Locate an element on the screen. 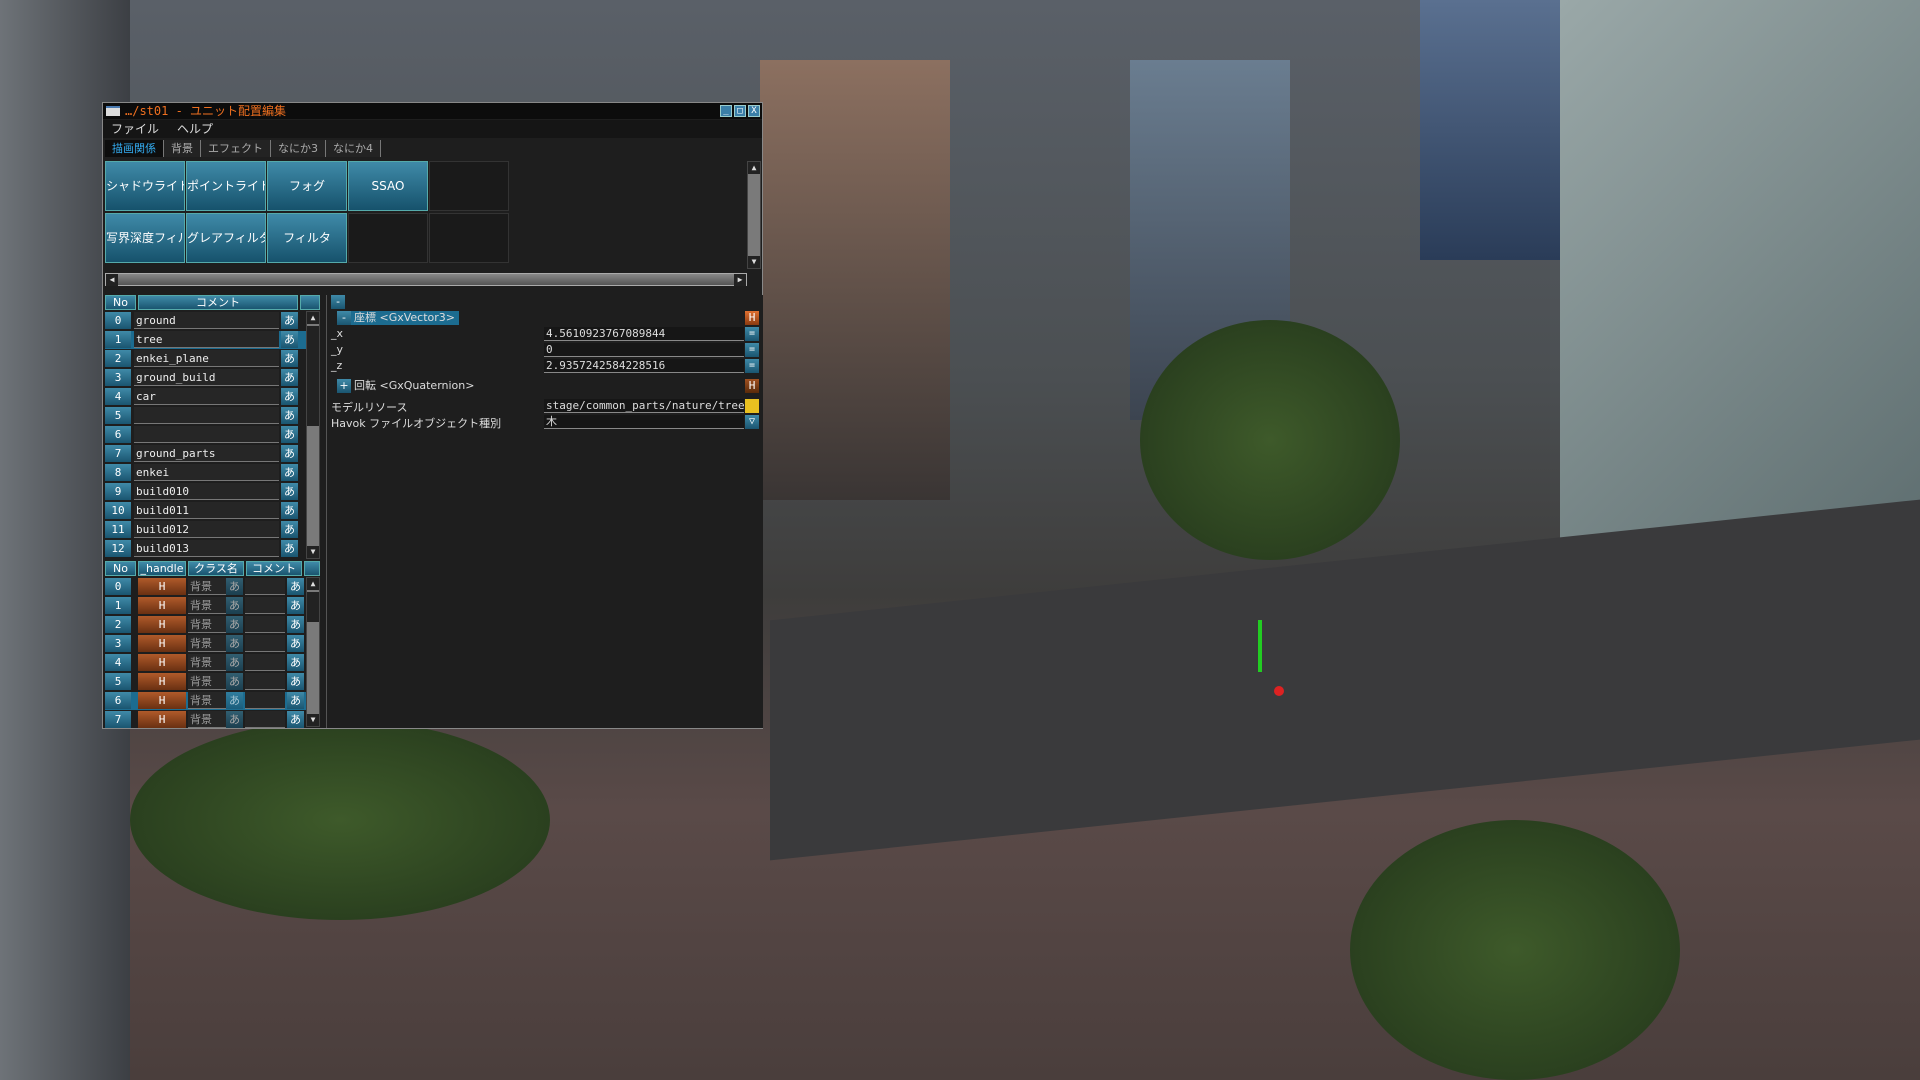 The width and height of the screenshot is (1920, 1080). comment-field: car is located at coordinates (206, 396).